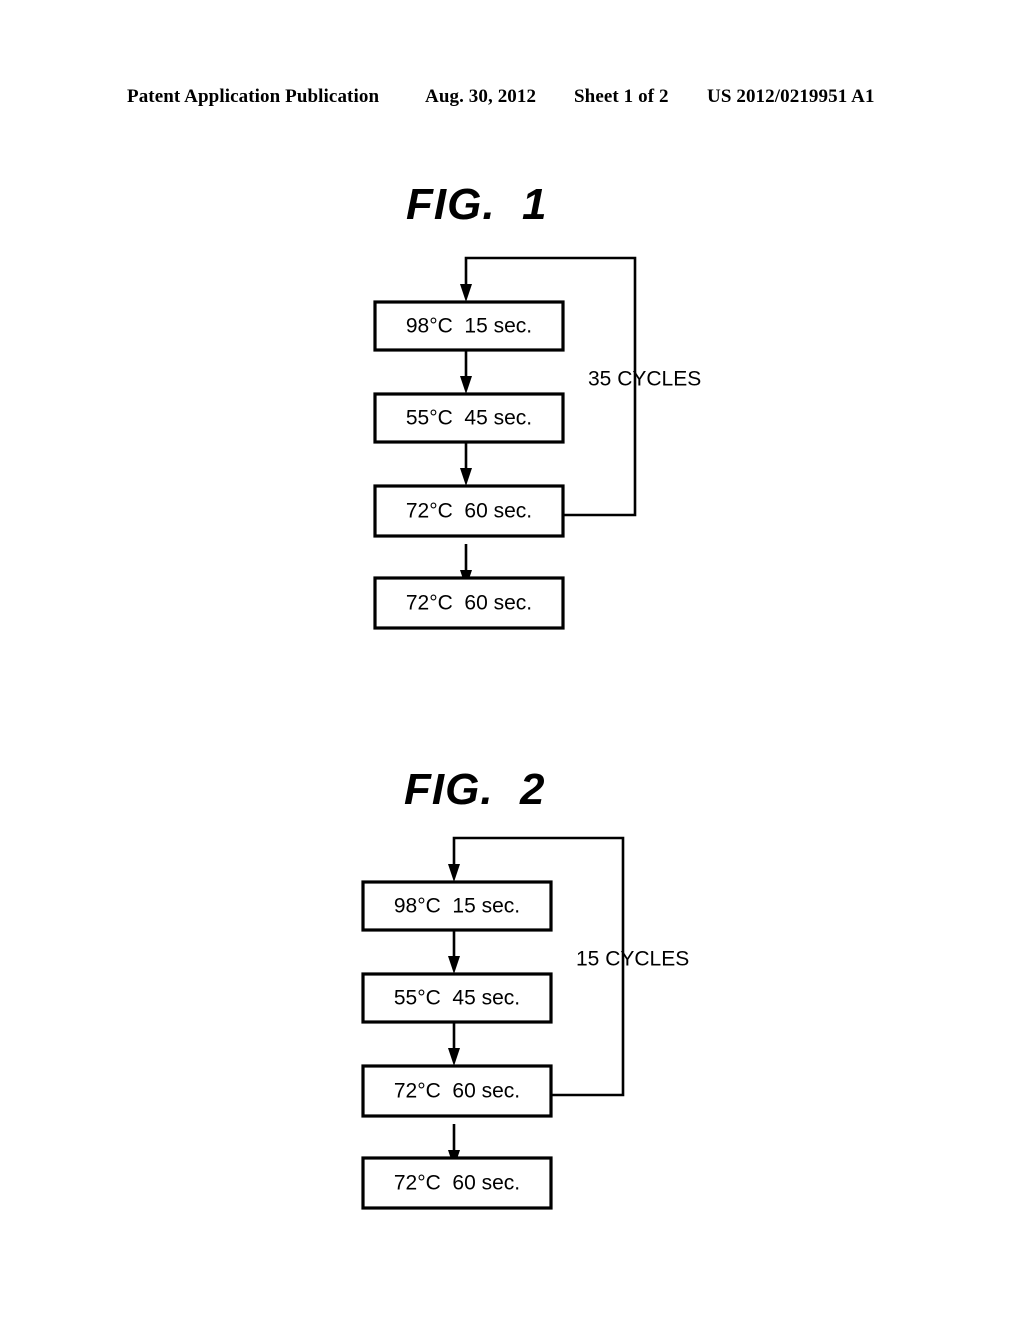 This screenshot has height=1320, width=1024. I want to click on header-publication-date: Aug. 30, 2012, so click(481, 96).